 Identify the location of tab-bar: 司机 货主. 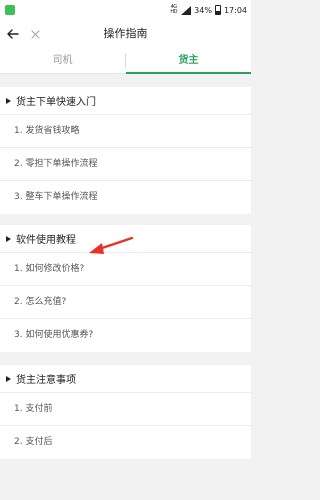
(125, 61).